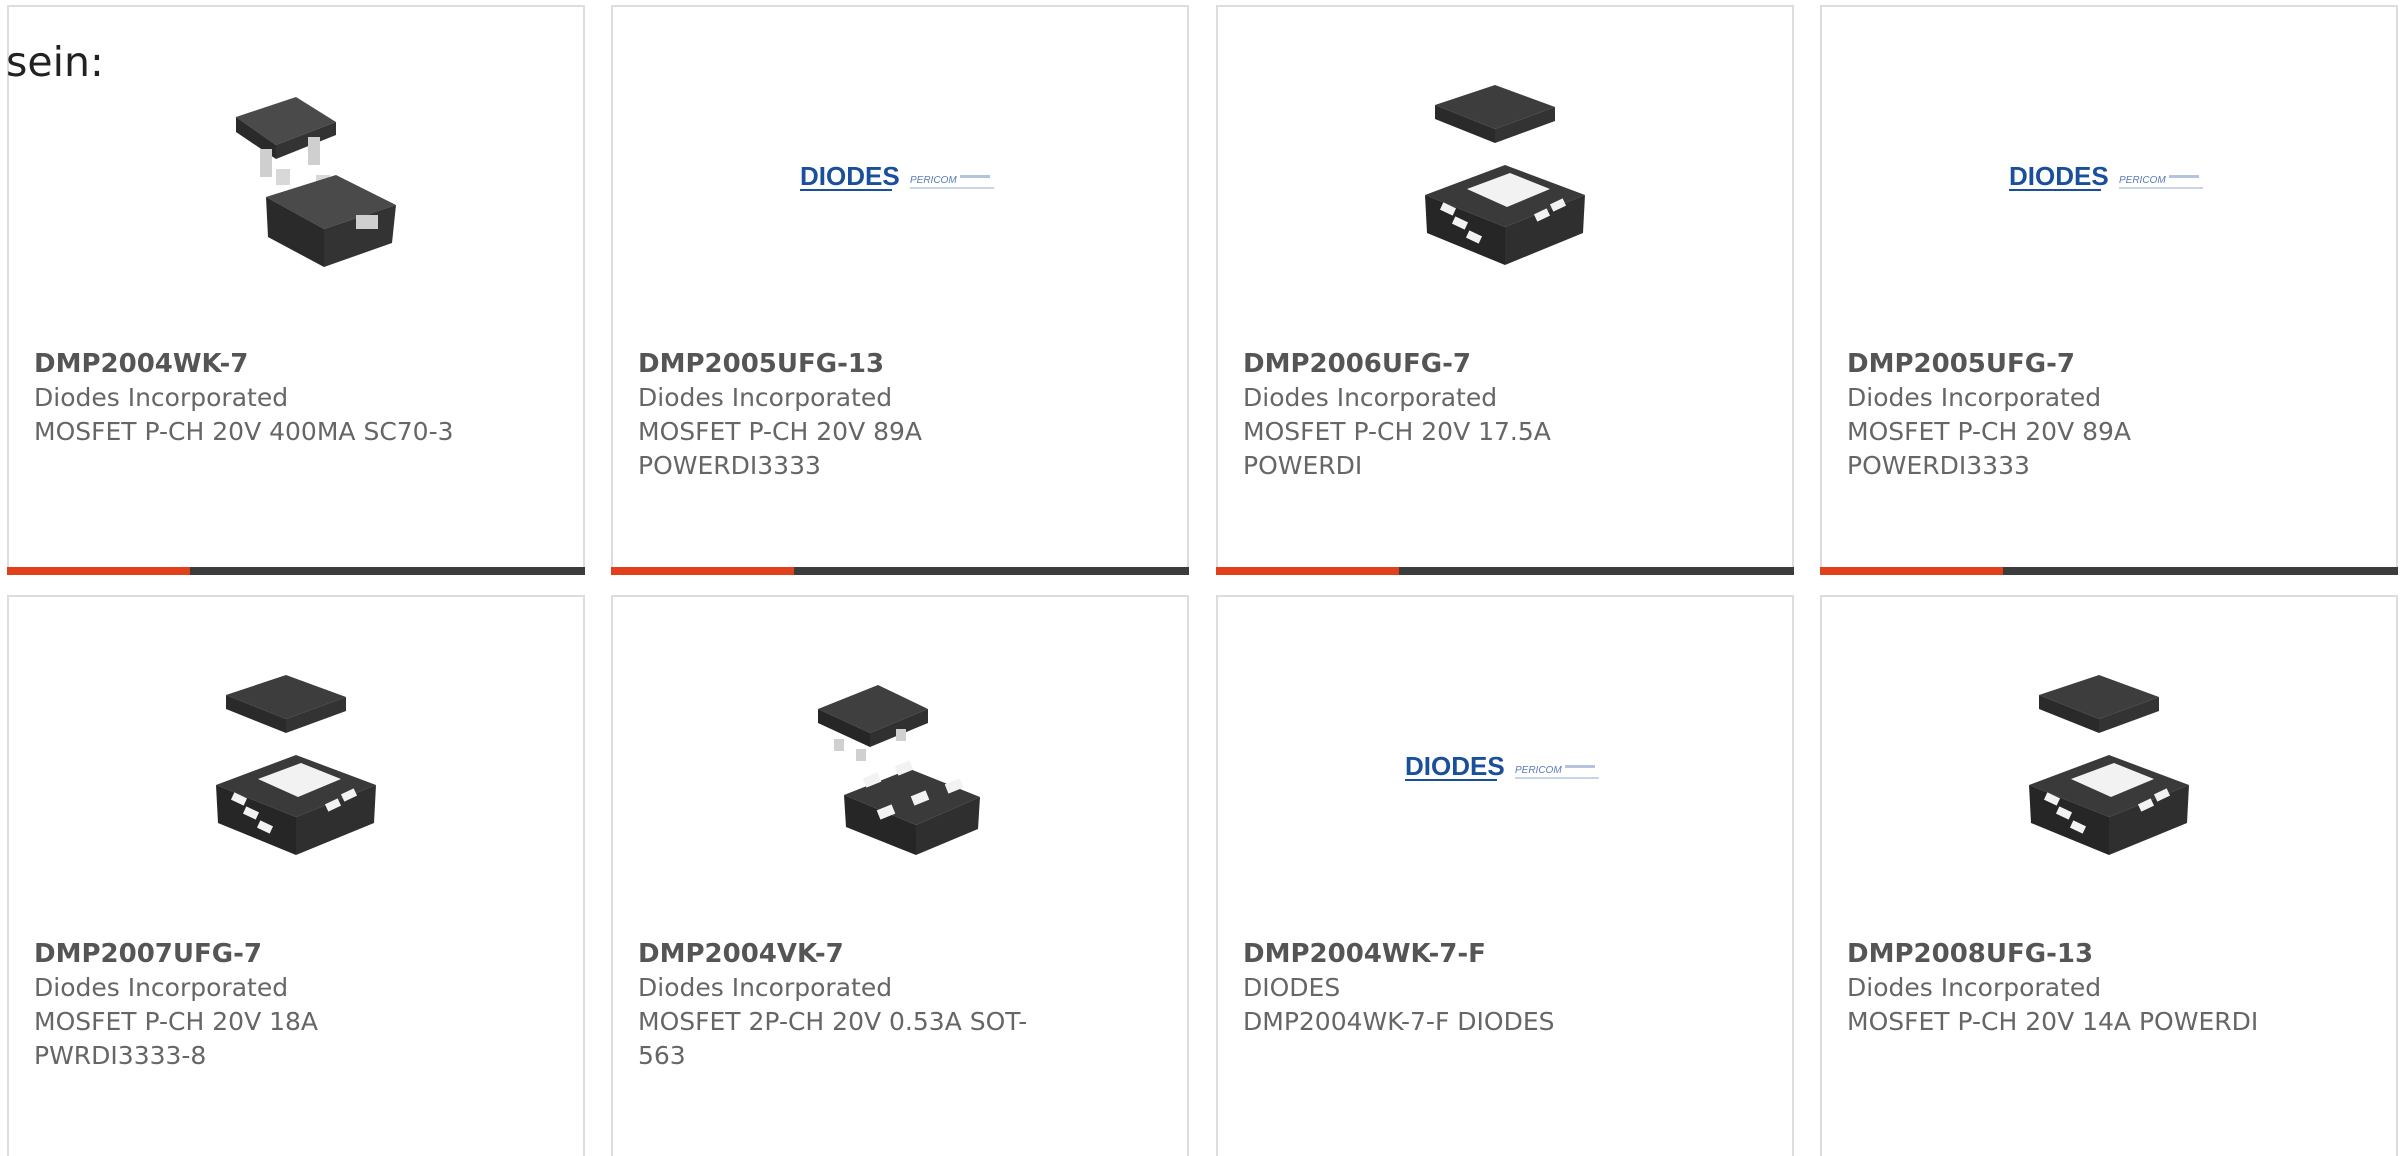  Describe the element at coordinates (900, 767) in the screenshot. I see `sot563-package-icon` at that location.